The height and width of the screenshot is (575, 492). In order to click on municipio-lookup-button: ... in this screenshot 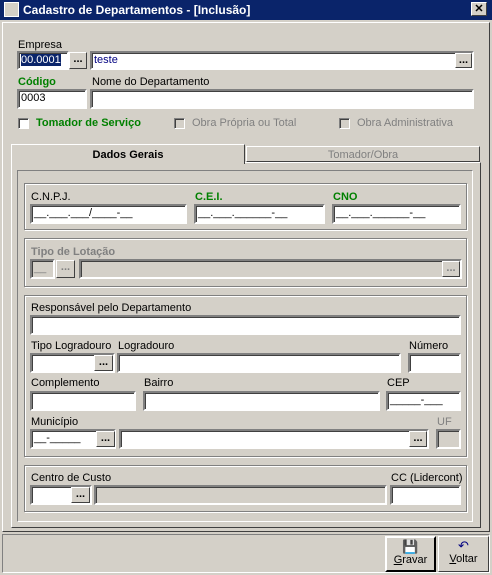, I will do `click(105, 439)`.